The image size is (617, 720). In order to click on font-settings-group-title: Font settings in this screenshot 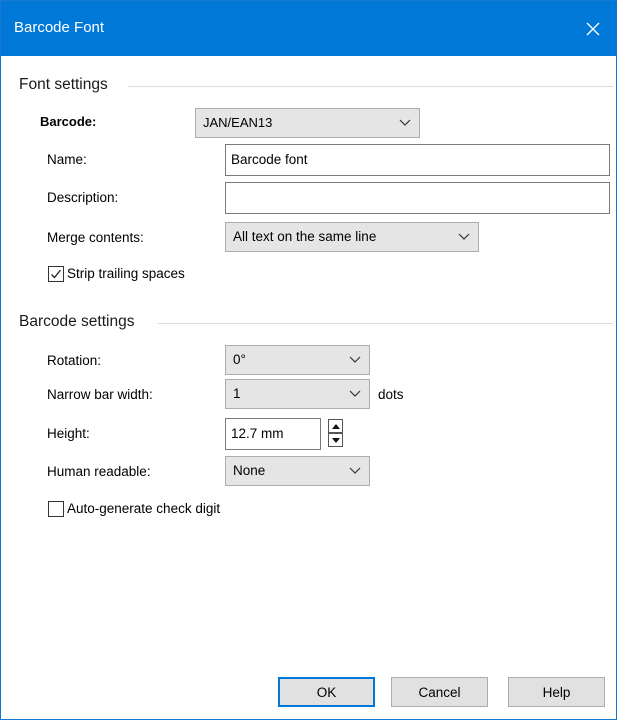, I will do `click(63, 84)`.